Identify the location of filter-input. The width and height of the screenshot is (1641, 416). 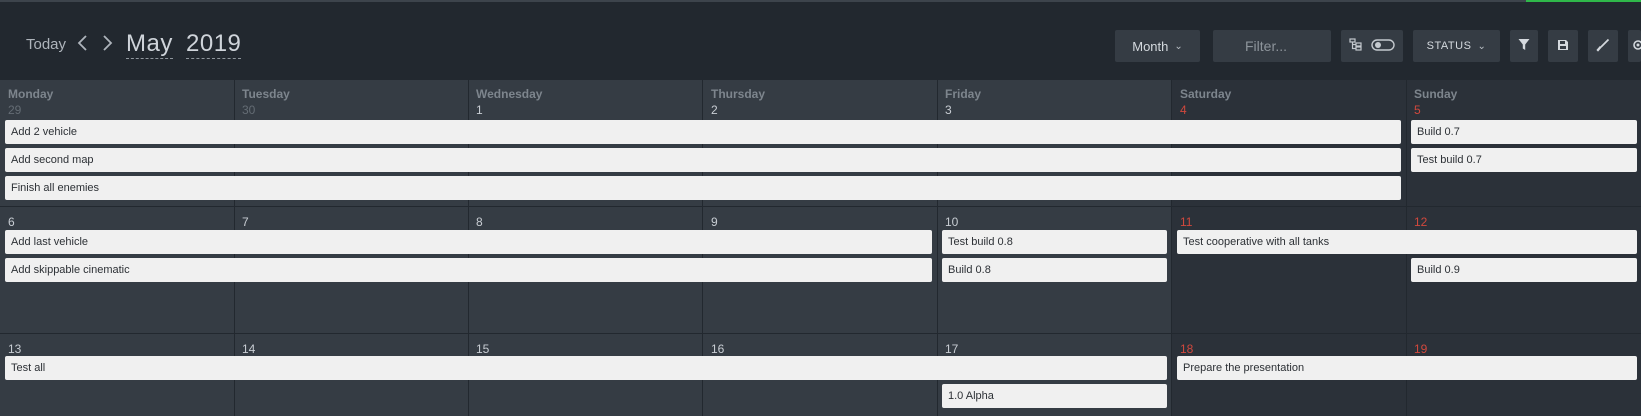
(1272, 46).